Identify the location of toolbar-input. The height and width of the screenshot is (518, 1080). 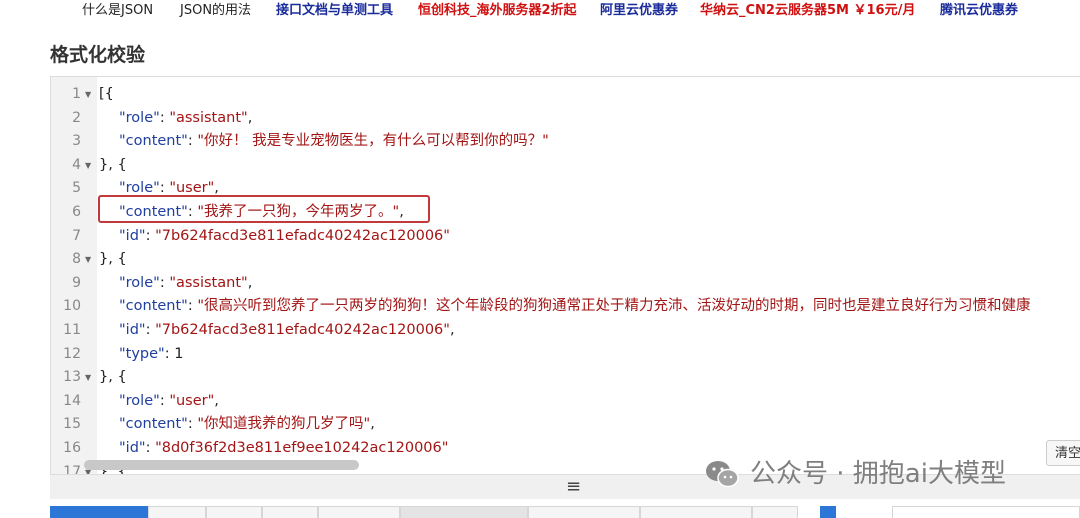
(986, 512).